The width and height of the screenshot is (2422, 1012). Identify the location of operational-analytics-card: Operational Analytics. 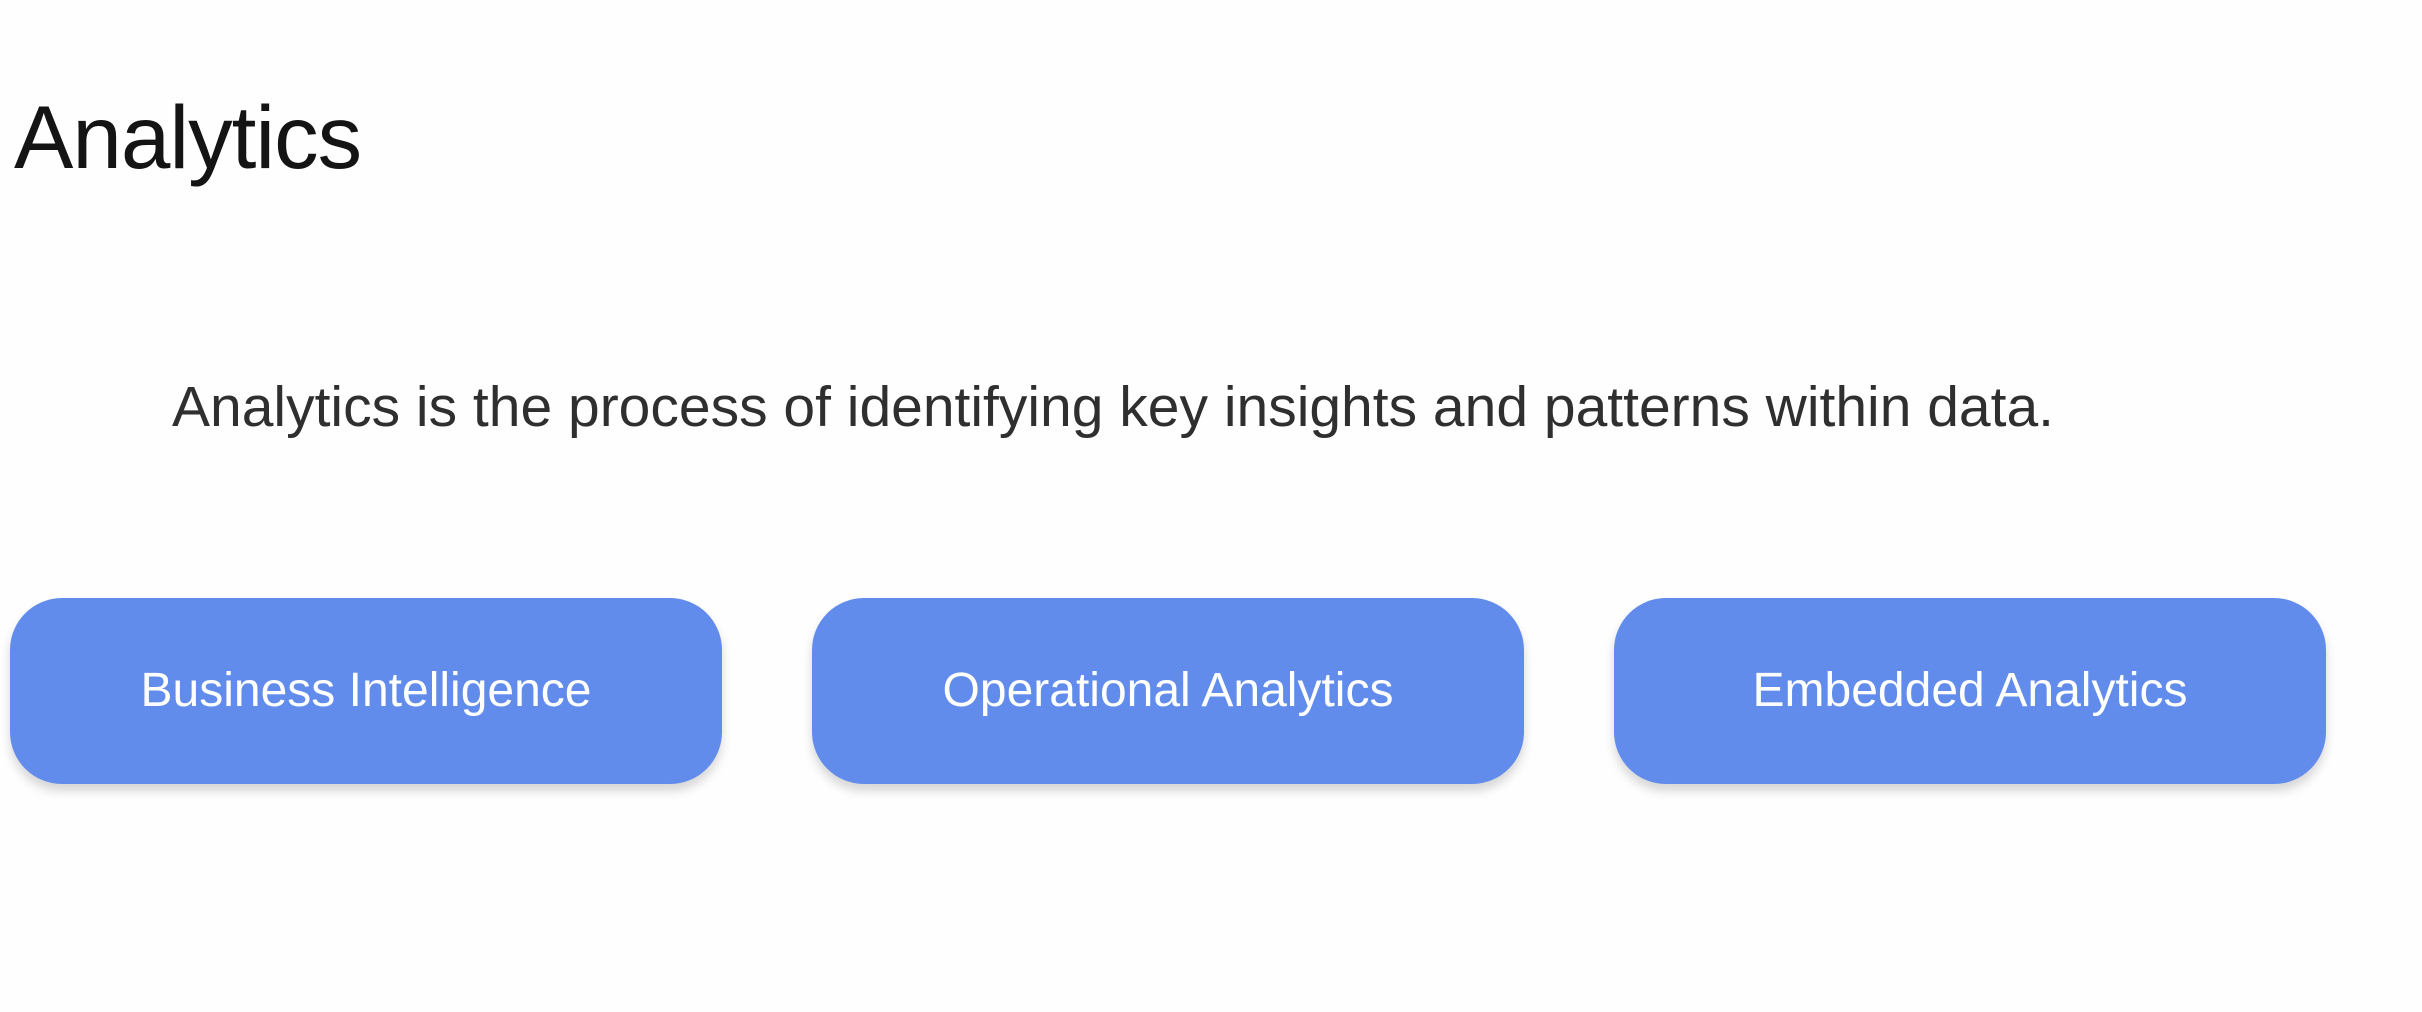
(1168, 691).